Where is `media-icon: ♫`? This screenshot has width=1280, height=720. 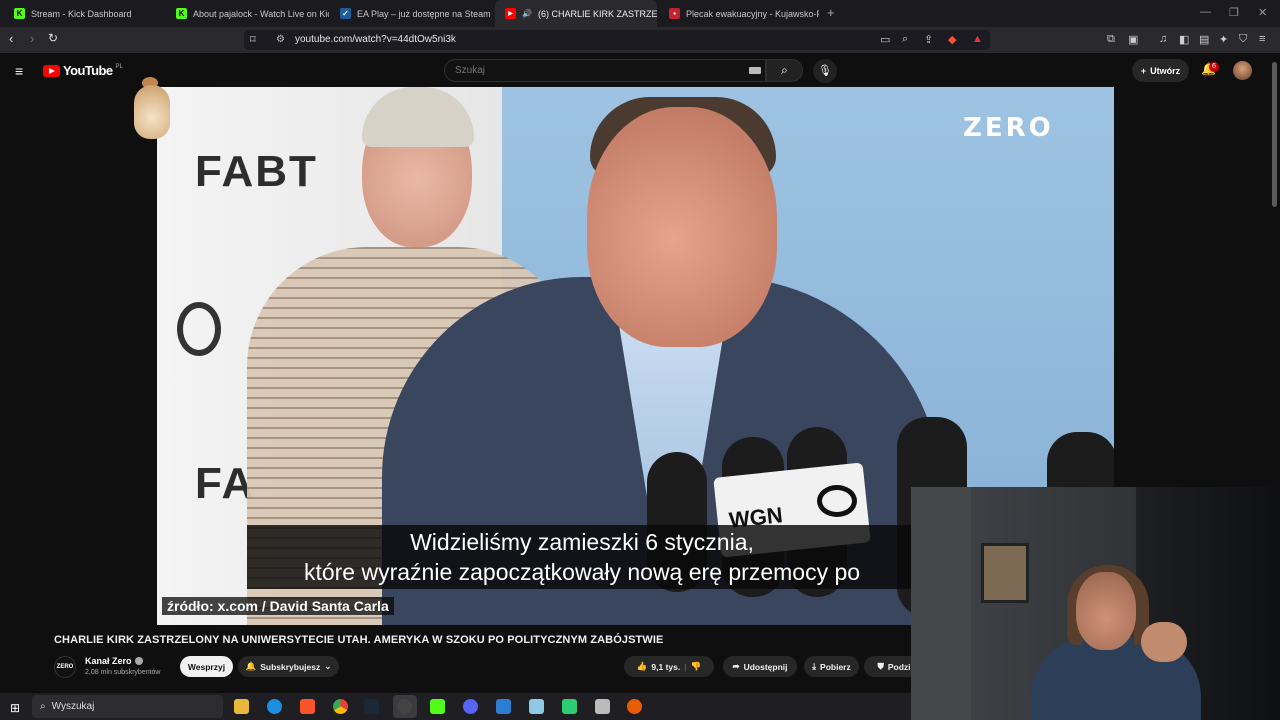 media-icon: ♫ is located at coordinates (1163, 39).